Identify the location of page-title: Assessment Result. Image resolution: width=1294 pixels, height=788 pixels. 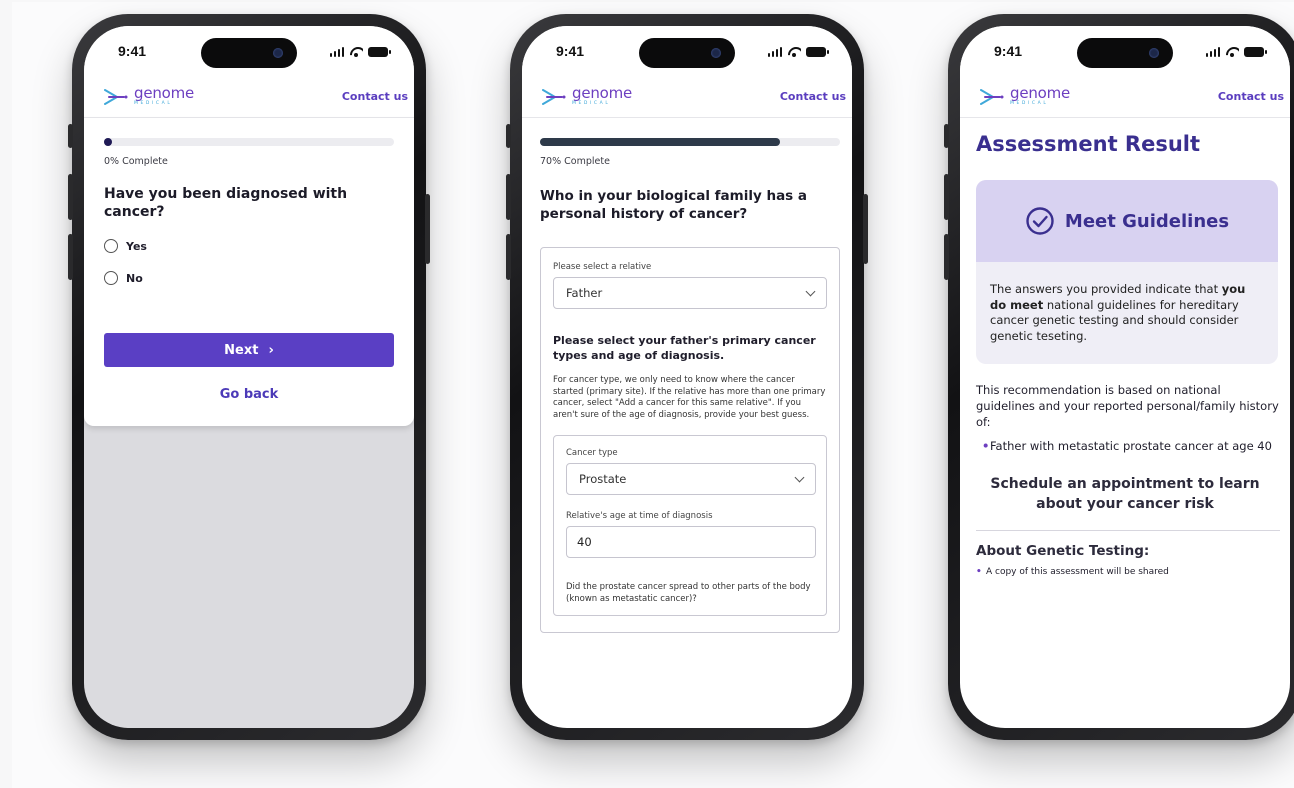
(1088, 144).